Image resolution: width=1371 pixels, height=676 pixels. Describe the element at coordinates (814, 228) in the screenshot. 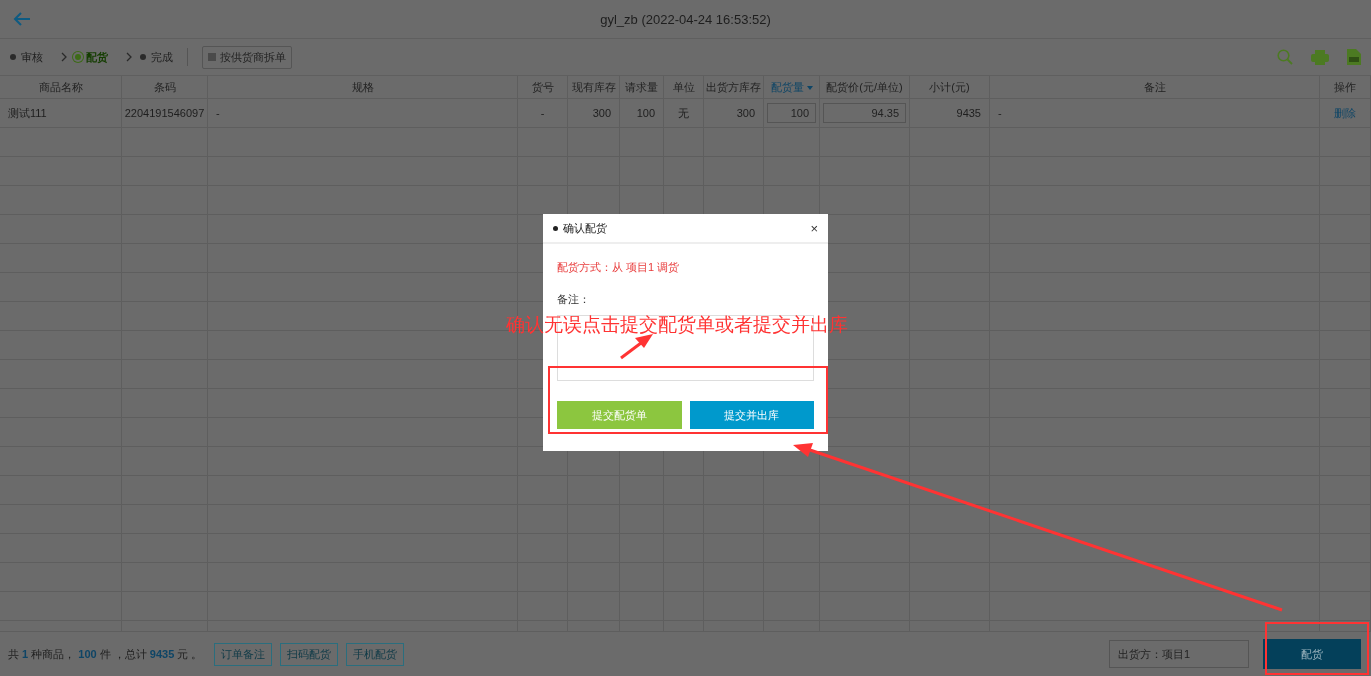

I see `close-button: ×` at that location.